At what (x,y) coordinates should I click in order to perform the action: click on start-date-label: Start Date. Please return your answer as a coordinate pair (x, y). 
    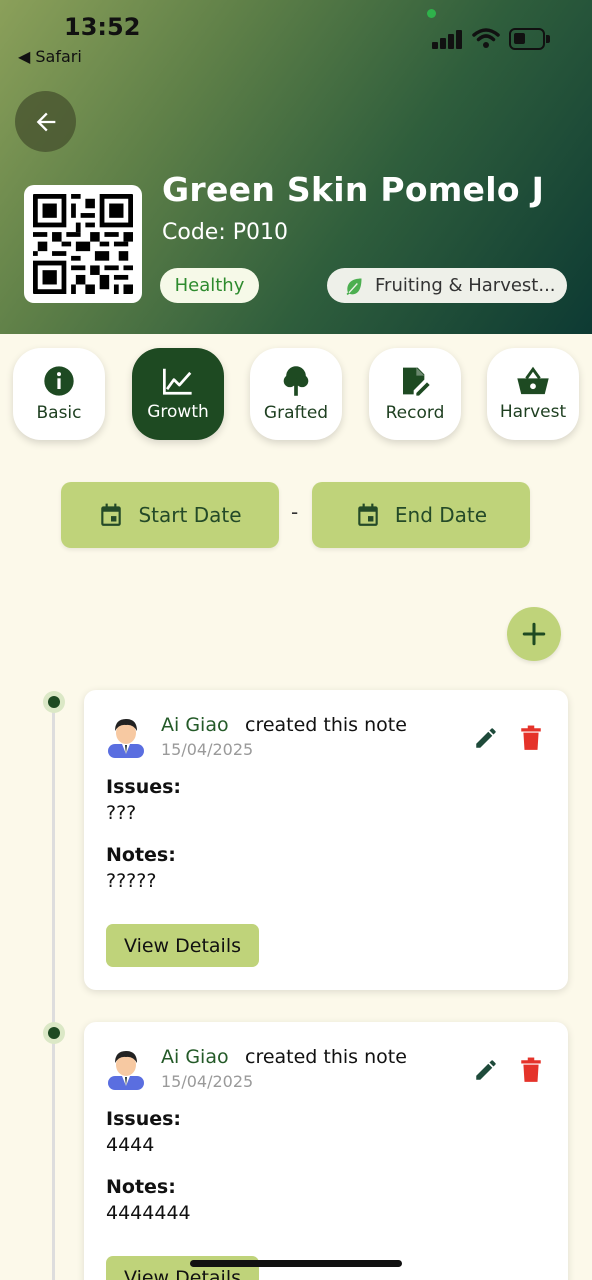
    Looking at the image, I should click on (190, 515).